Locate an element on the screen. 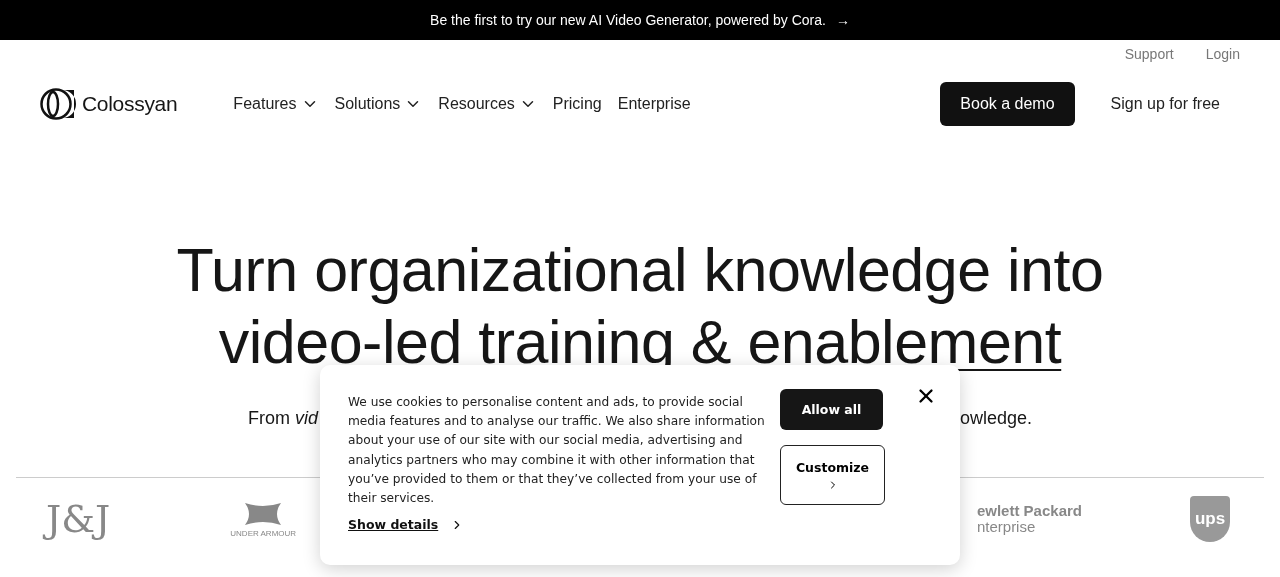  nav-item: Resources is located at coordinates (487, 104).